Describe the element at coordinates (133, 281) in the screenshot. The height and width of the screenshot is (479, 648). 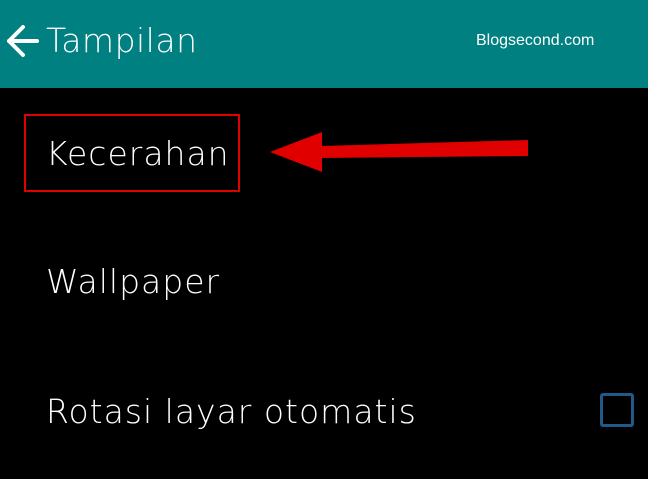
I see `settings-item-label: Wallpaper` at that location.